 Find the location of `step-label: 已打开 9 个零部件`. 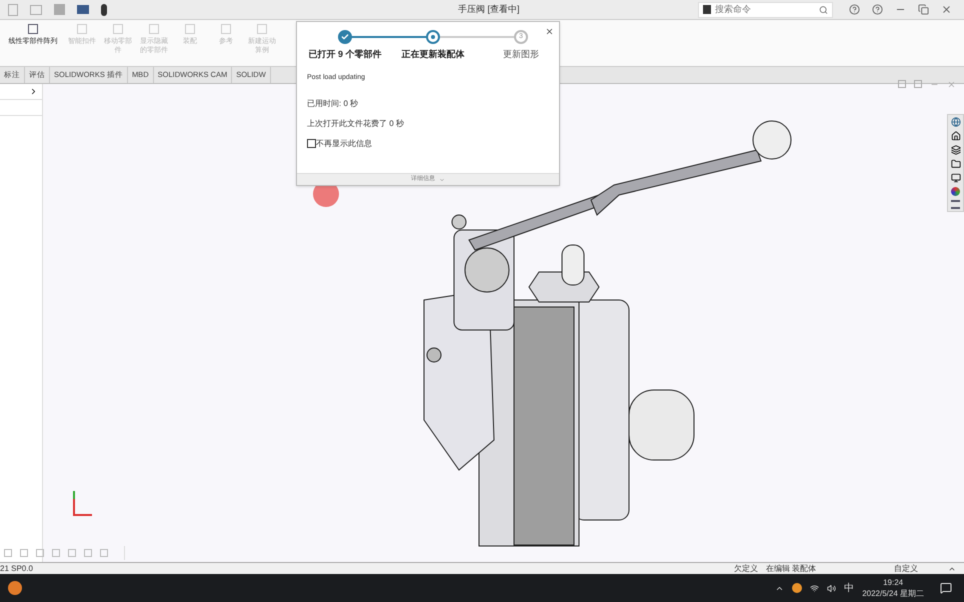

step-label: 已打开 9 个零部件 is located at coordinates (345, 54).